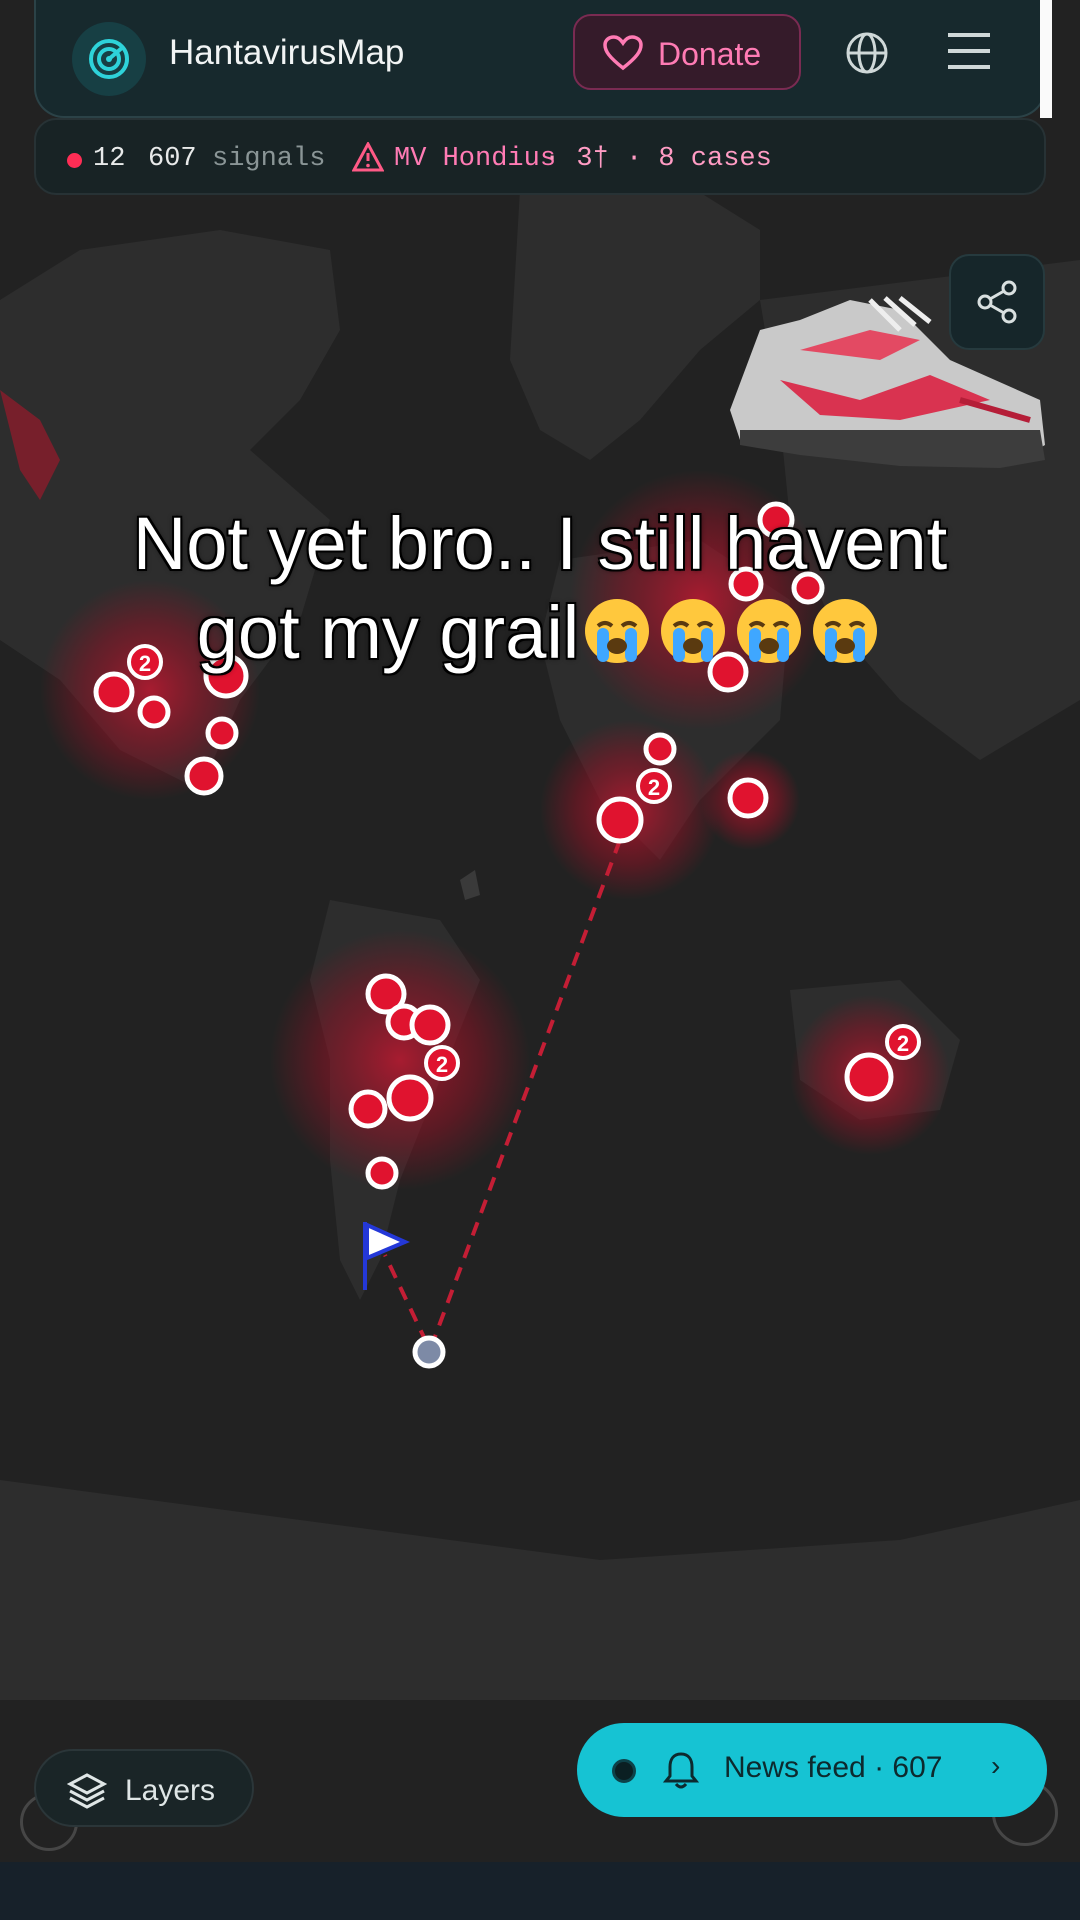  What do you see at coordinates (170, 1790) in the screenshot?
I see `layers-label: Layers` at bounding box center [170, 1790].